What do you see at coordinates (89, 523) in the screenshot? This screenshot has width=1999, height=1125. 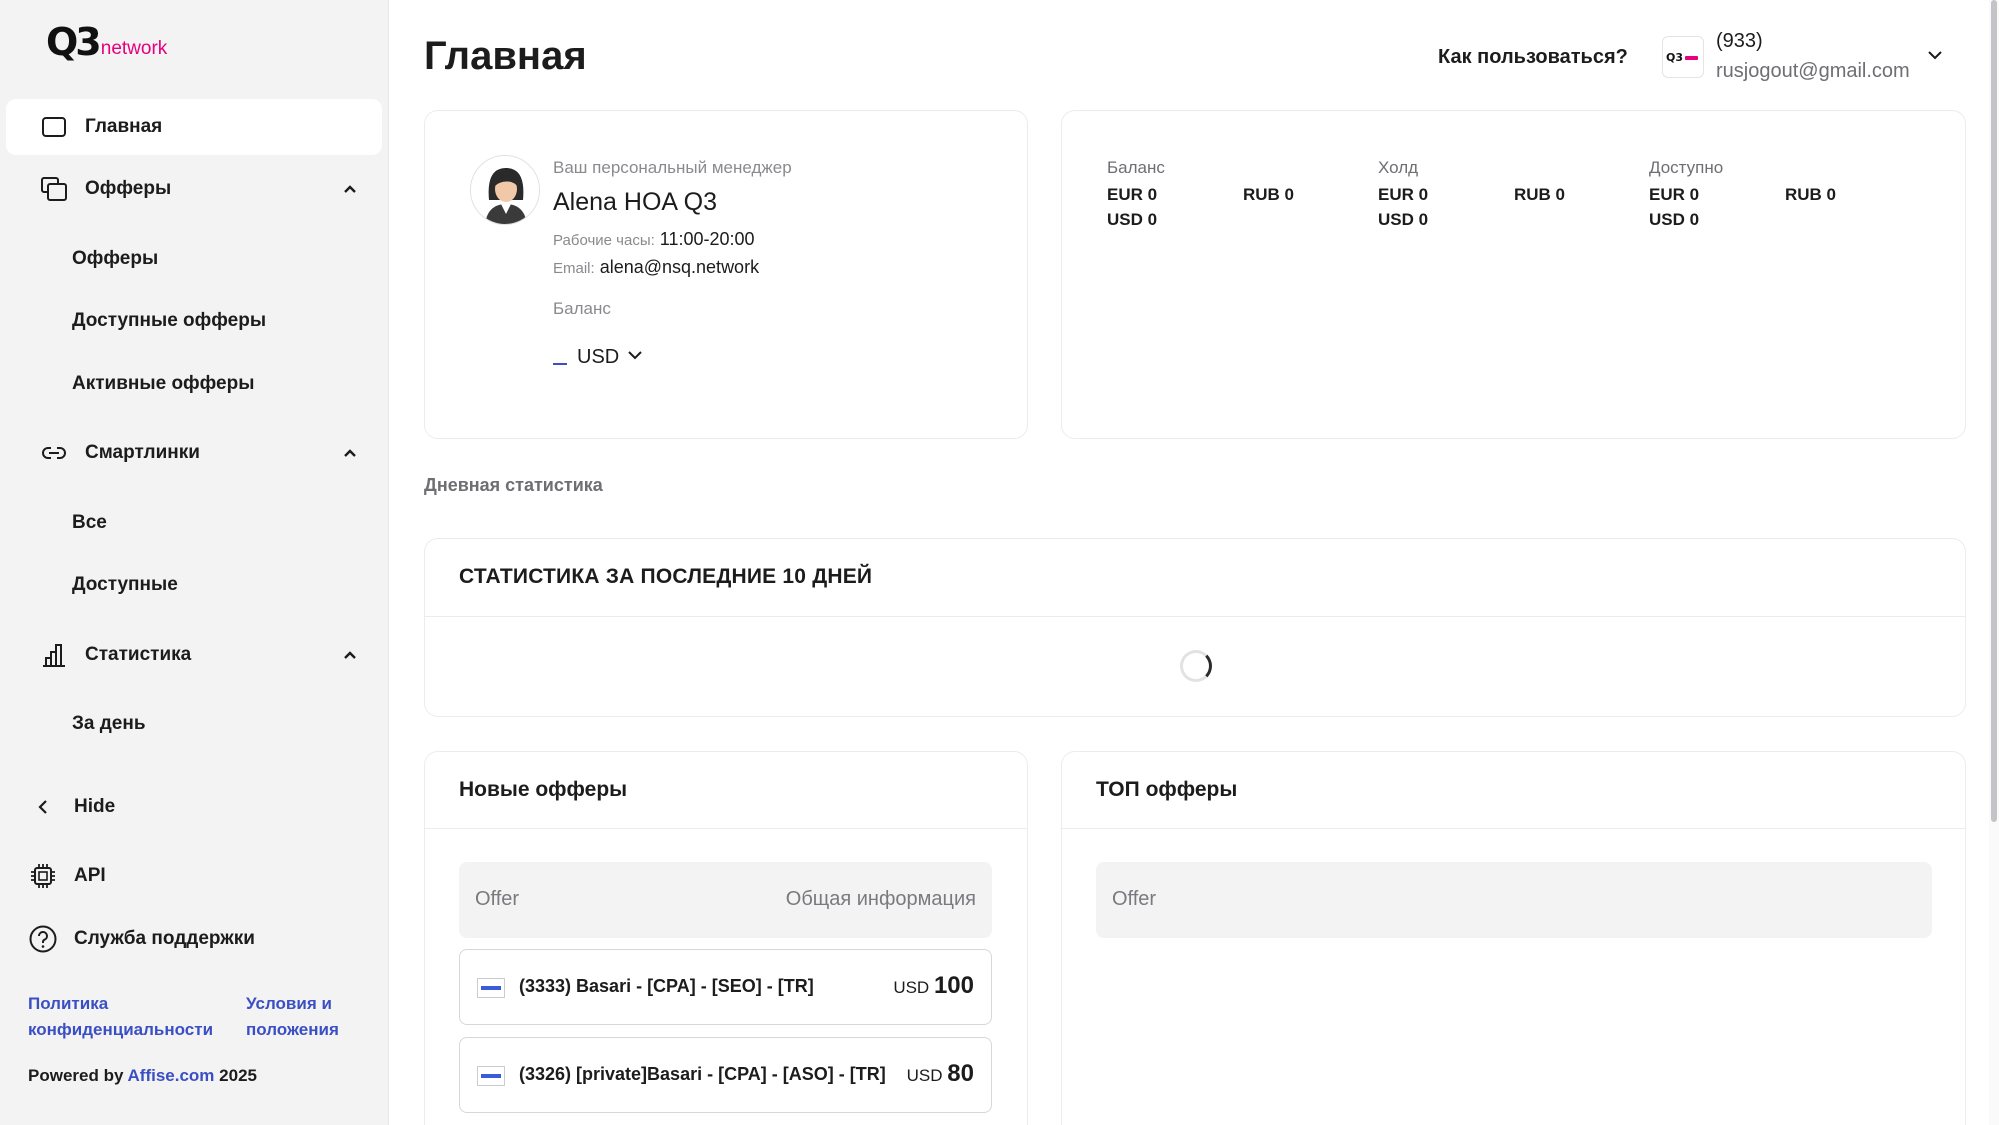 I see `sidebar-subitem-all: Все` at bounding box center [89, 523].